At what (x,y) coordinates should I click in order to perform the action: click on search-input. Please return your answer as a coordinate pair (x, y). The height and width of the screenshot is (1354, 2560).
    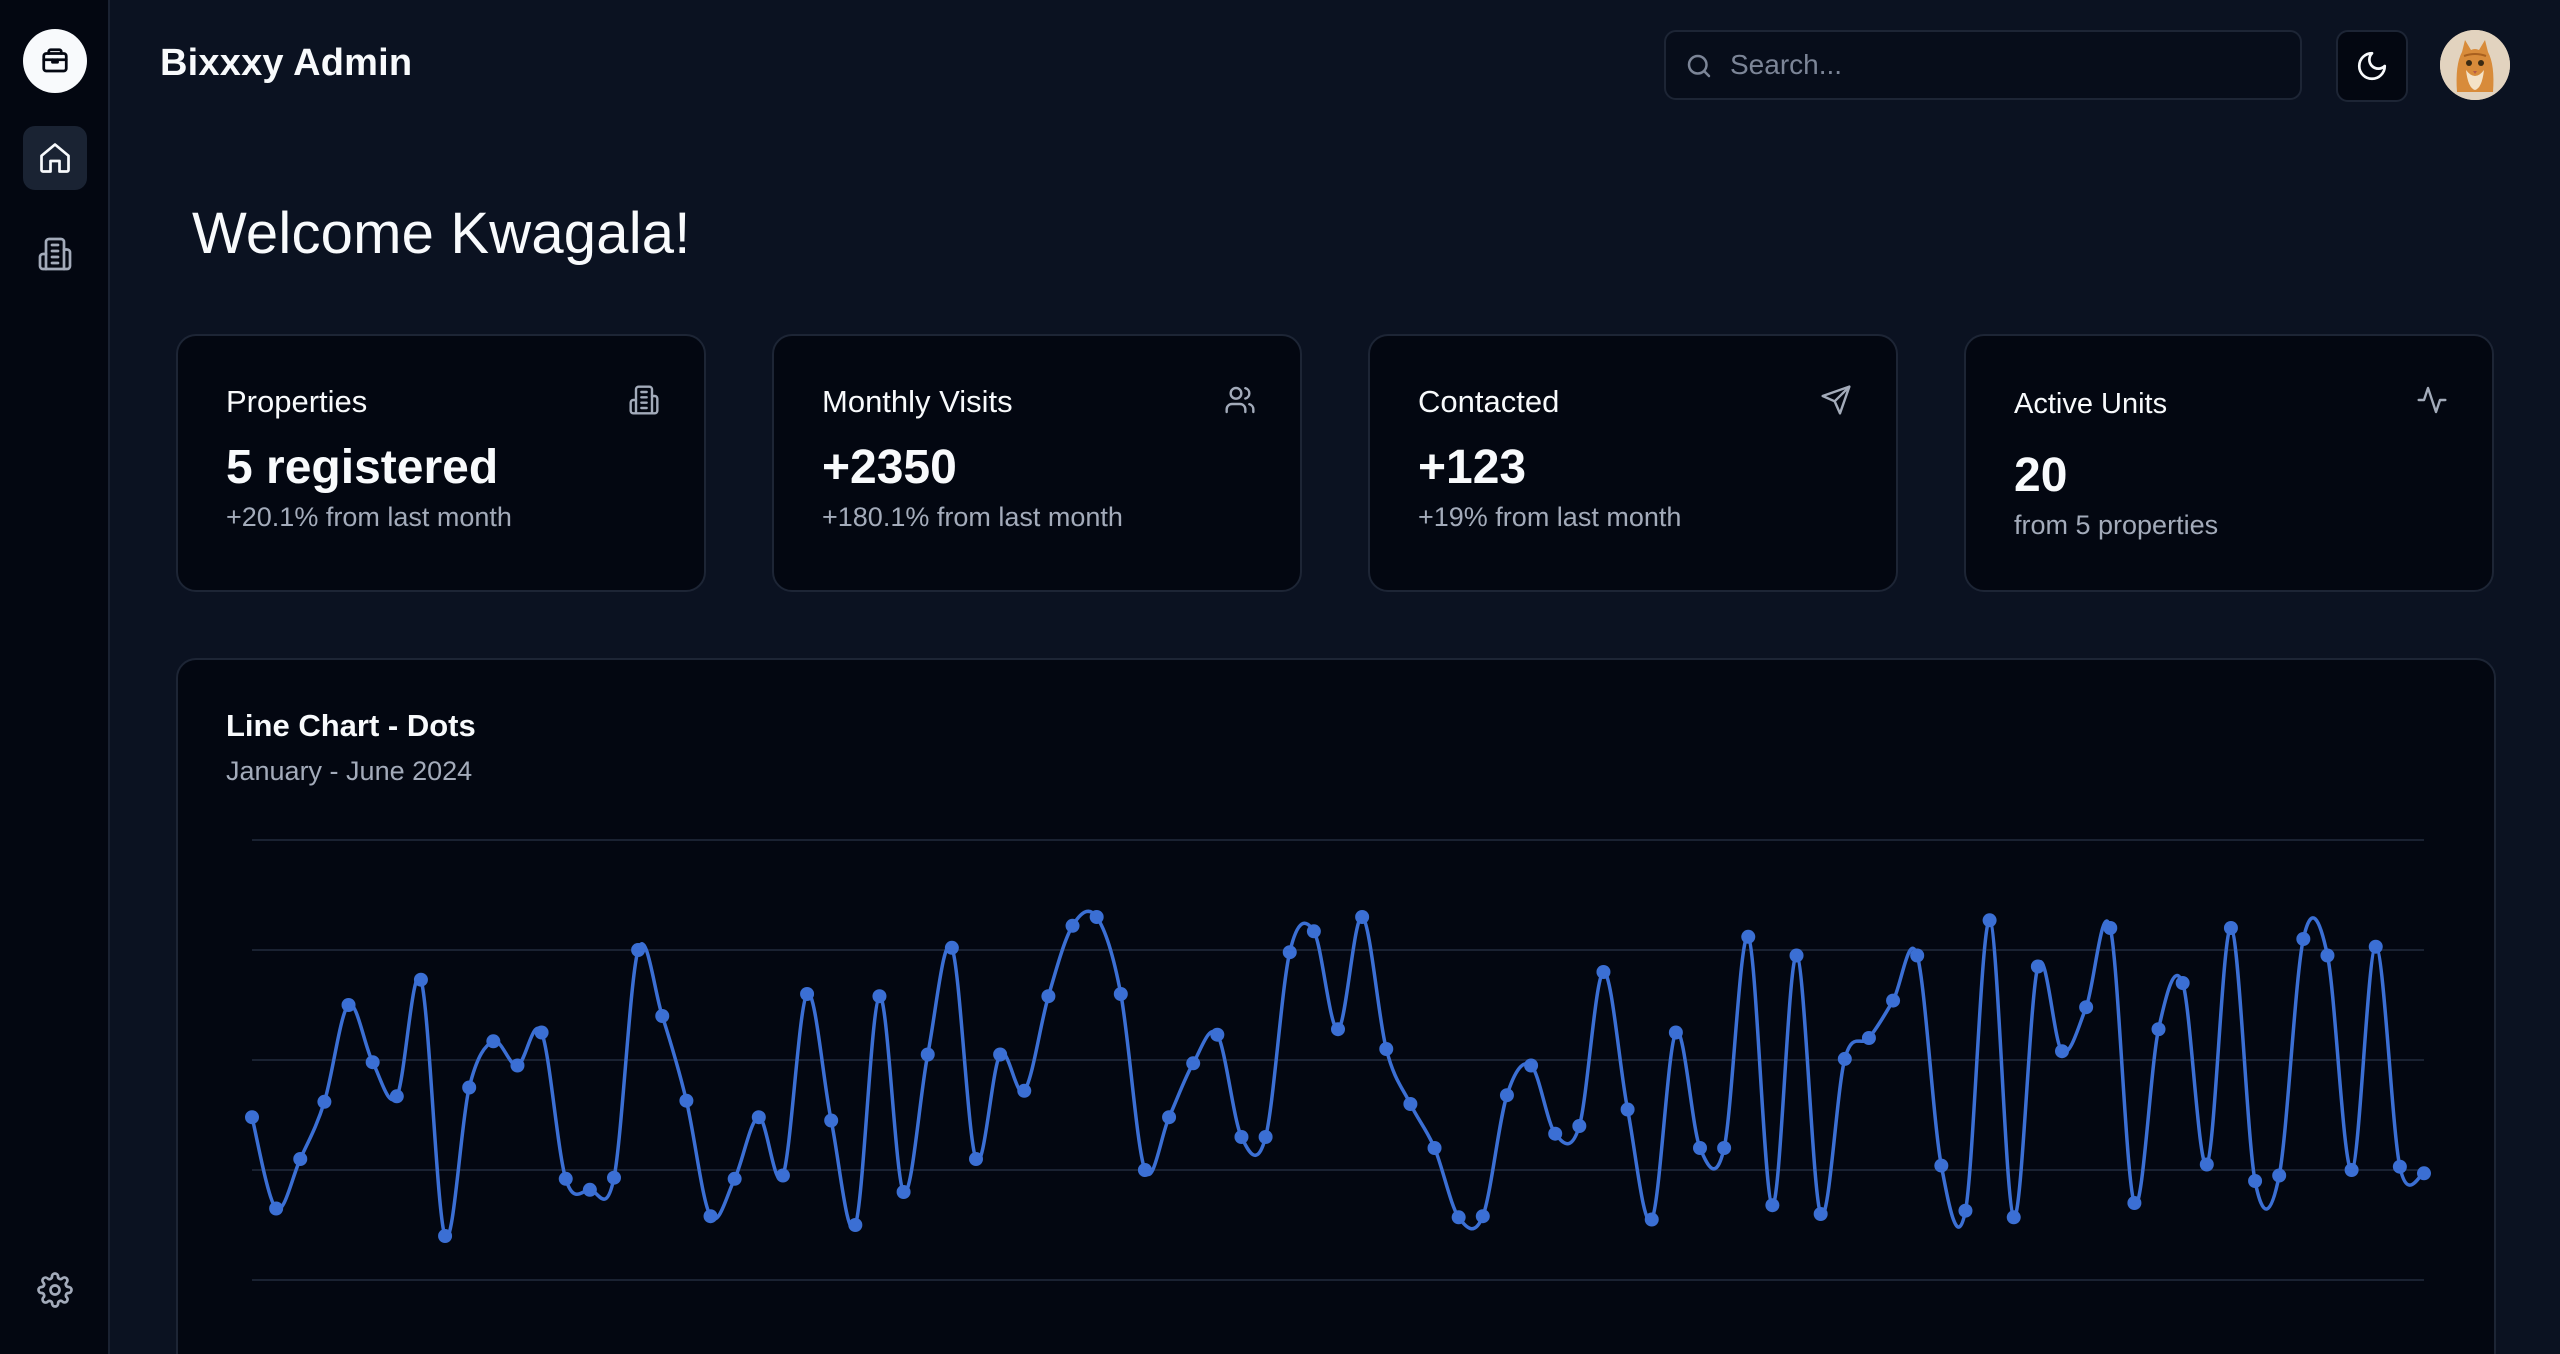
    Looking at the image, I should click on (2010, 65).